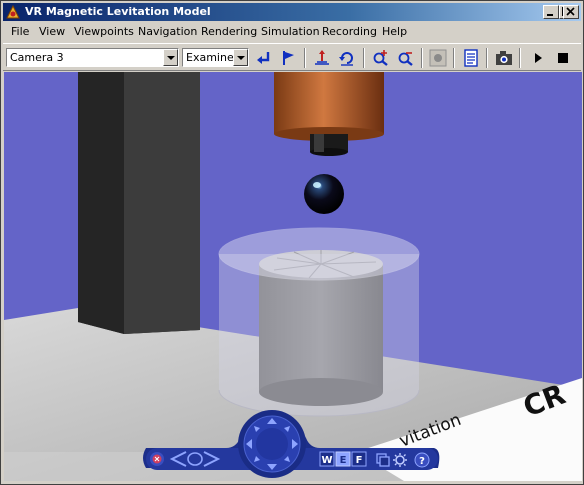 The width and height of the screenshot is (584, 485). I want to click on straighten-icon, so click(322, 57).